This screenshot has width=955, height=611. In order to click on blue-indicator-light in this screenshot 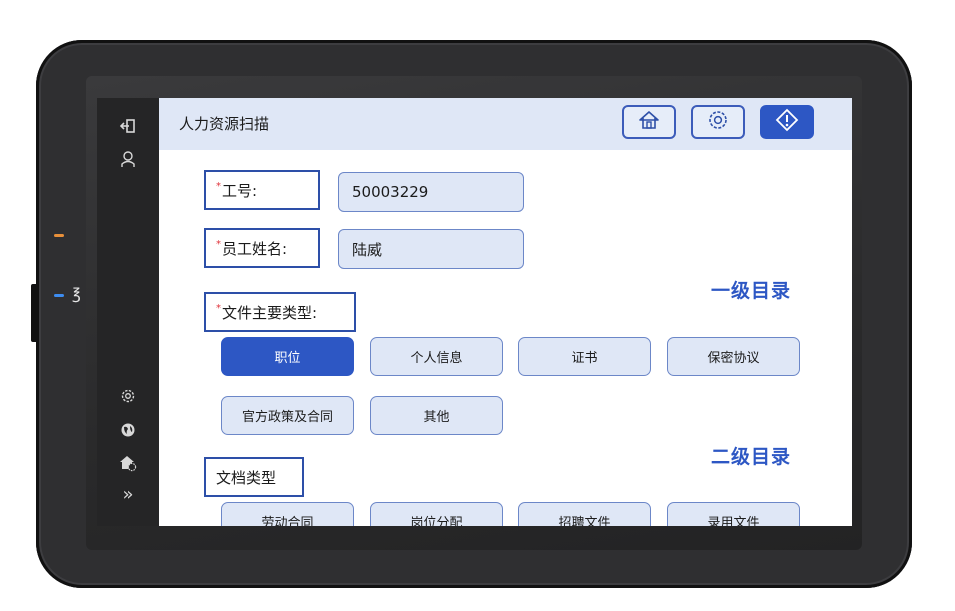, I will do `click(59, 295)`.